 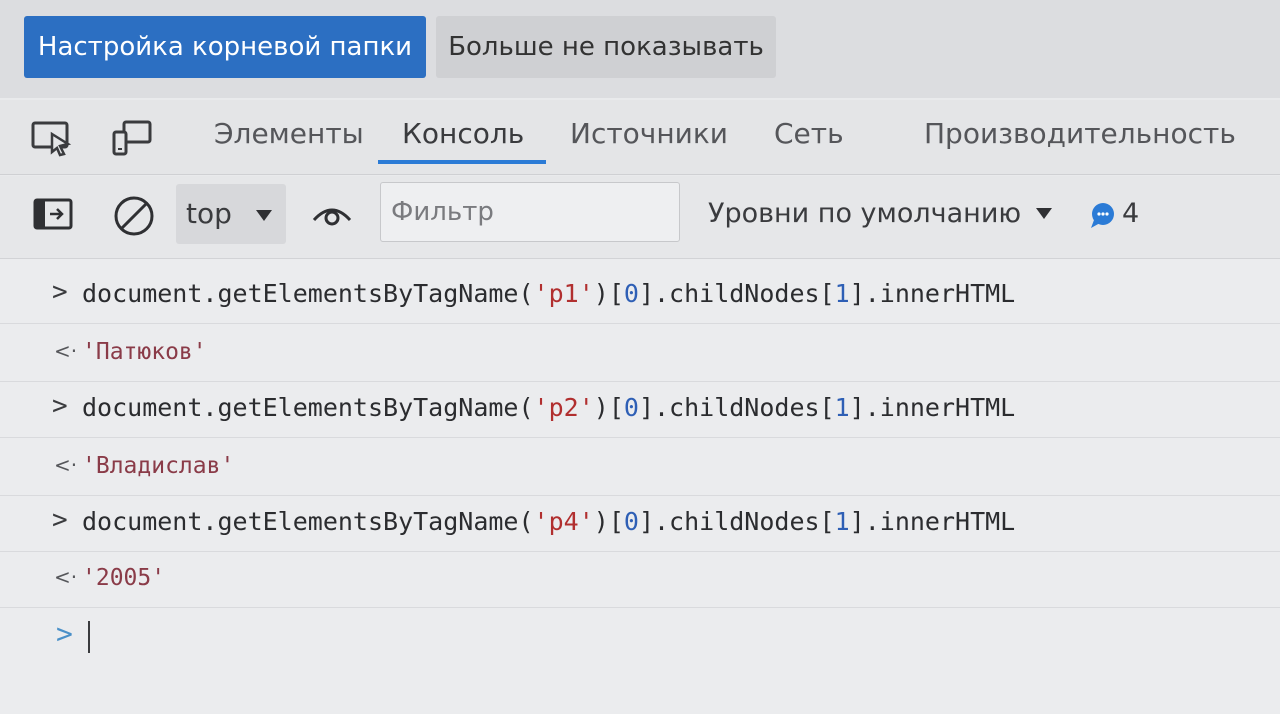 I want to click on filter-input, so click(x=530, y=212).